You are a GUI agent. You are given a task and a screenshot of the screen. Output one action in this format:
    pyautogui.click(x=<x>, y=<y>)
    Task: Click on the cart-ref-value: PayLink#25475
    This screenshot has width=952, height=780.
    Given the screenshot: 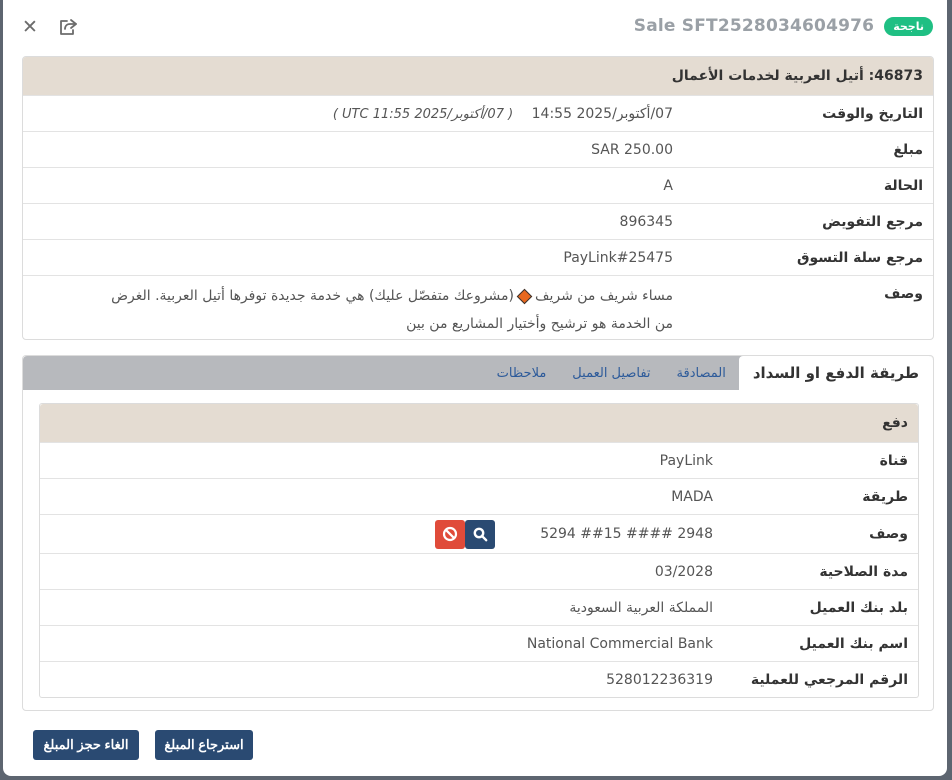 What is the action you would take?
    pyautogui.click(x=618, y=257)
    